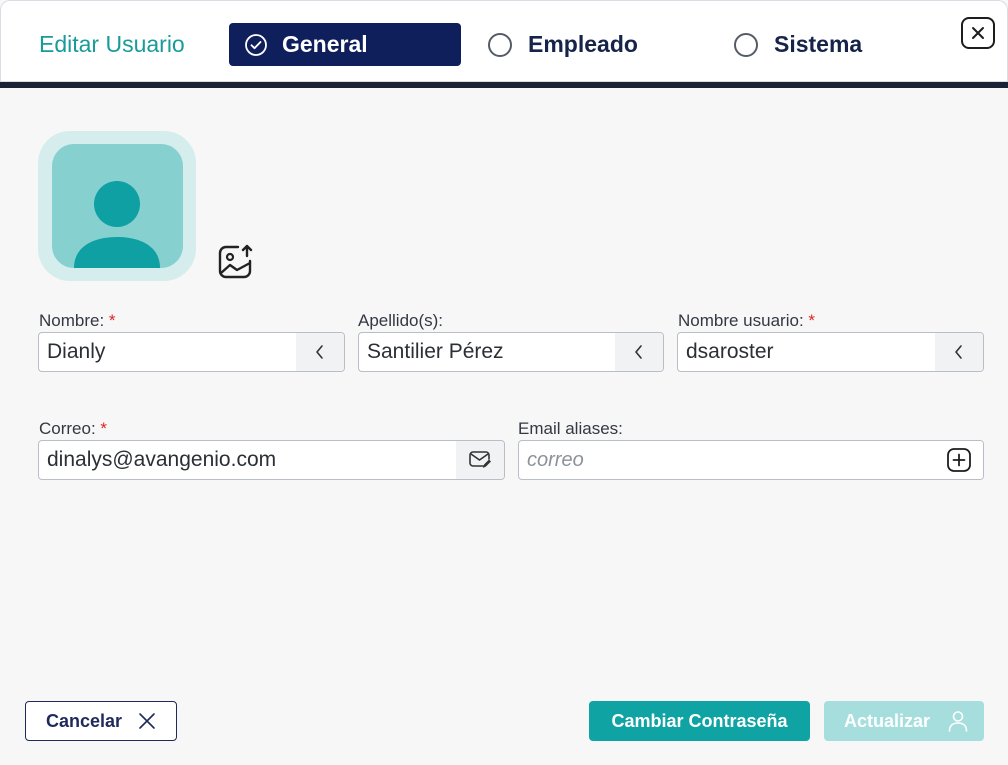  I want to click on cancel-button: Cancelar, so click(101, 721).